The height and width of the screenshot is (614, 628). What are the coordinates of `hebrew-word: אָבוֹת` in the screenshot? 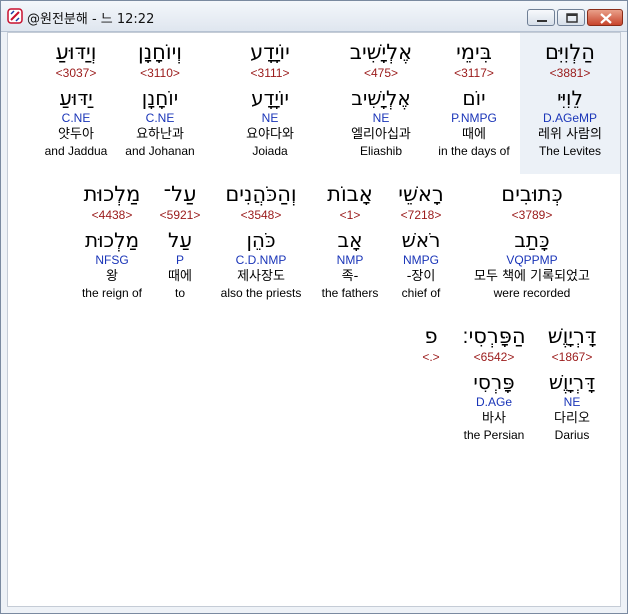 It's located at (350, 194).